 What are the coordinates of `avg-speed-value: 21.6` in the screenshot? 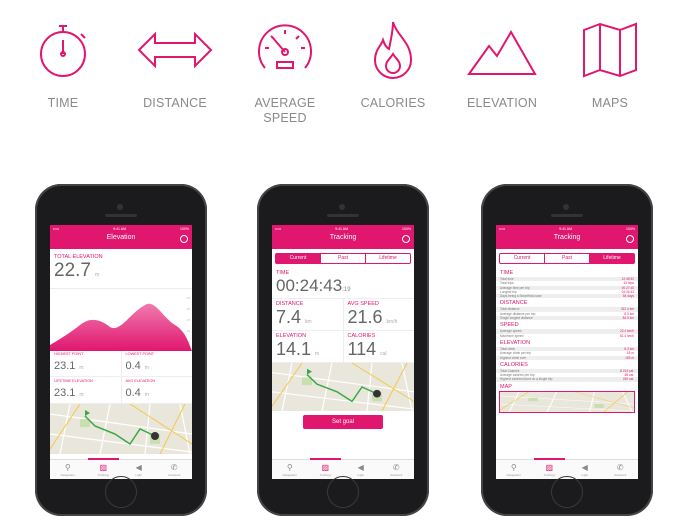 It's located at (365, 317).